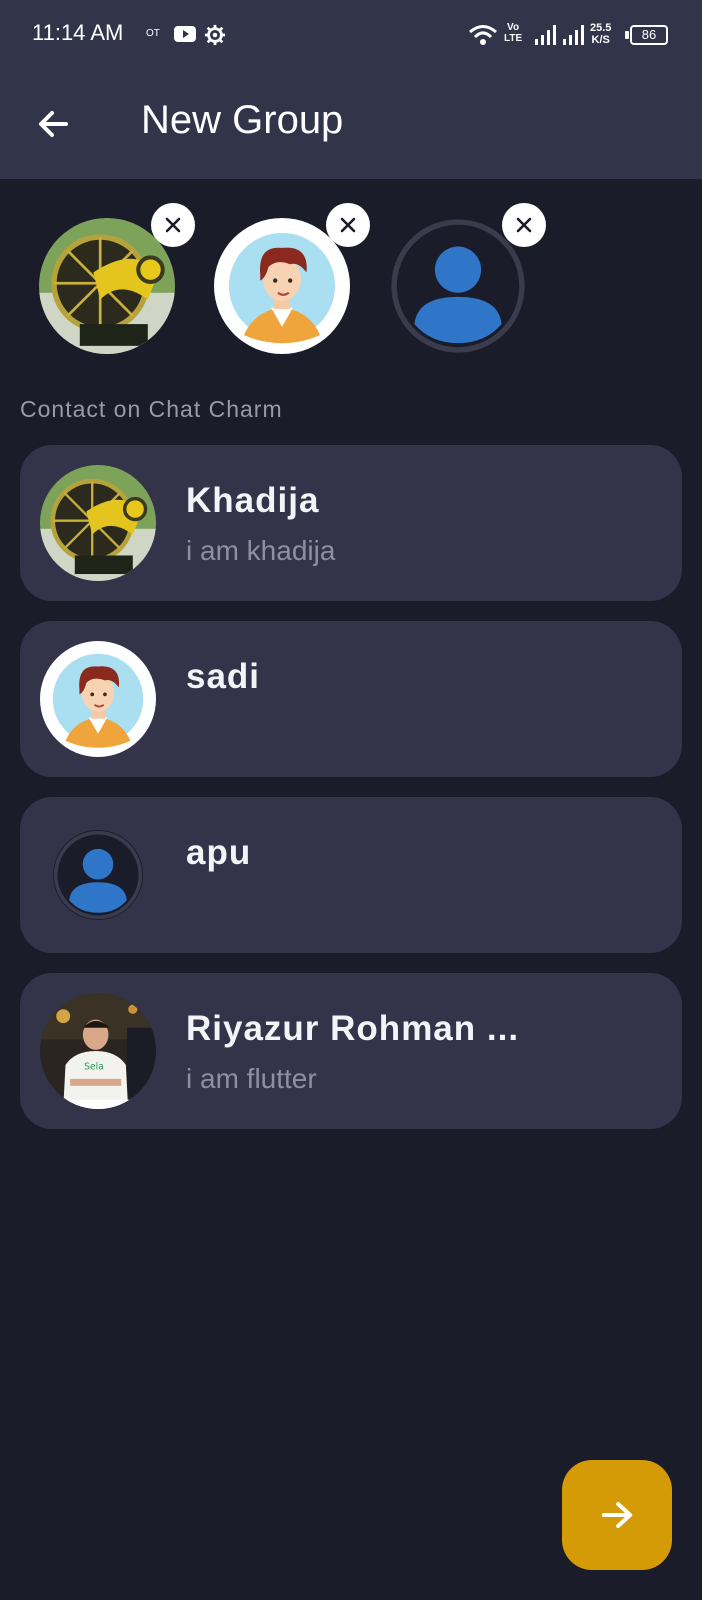 The height and width of the screenshot is (1600, 702). Describe the element at coordinates (219, 852) in the screenshot. I see `contact-name: apu` at that location.